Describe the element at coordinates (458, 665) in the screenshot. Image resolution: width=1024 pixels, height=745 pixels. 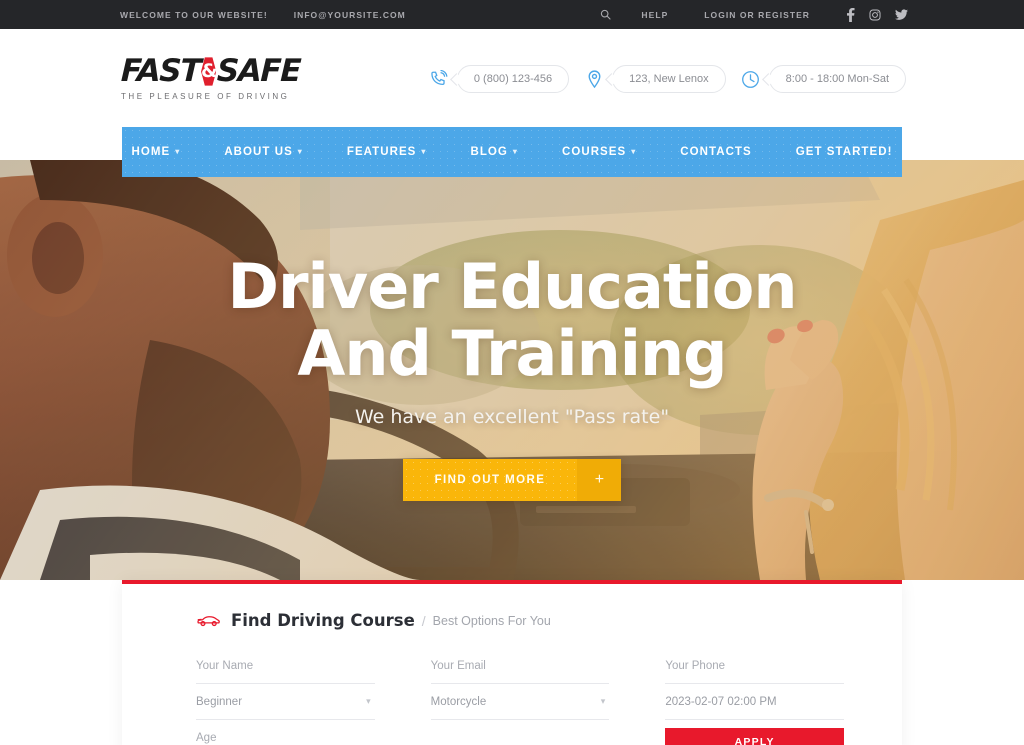
I see `email-placeholder: Your Email` at that location.